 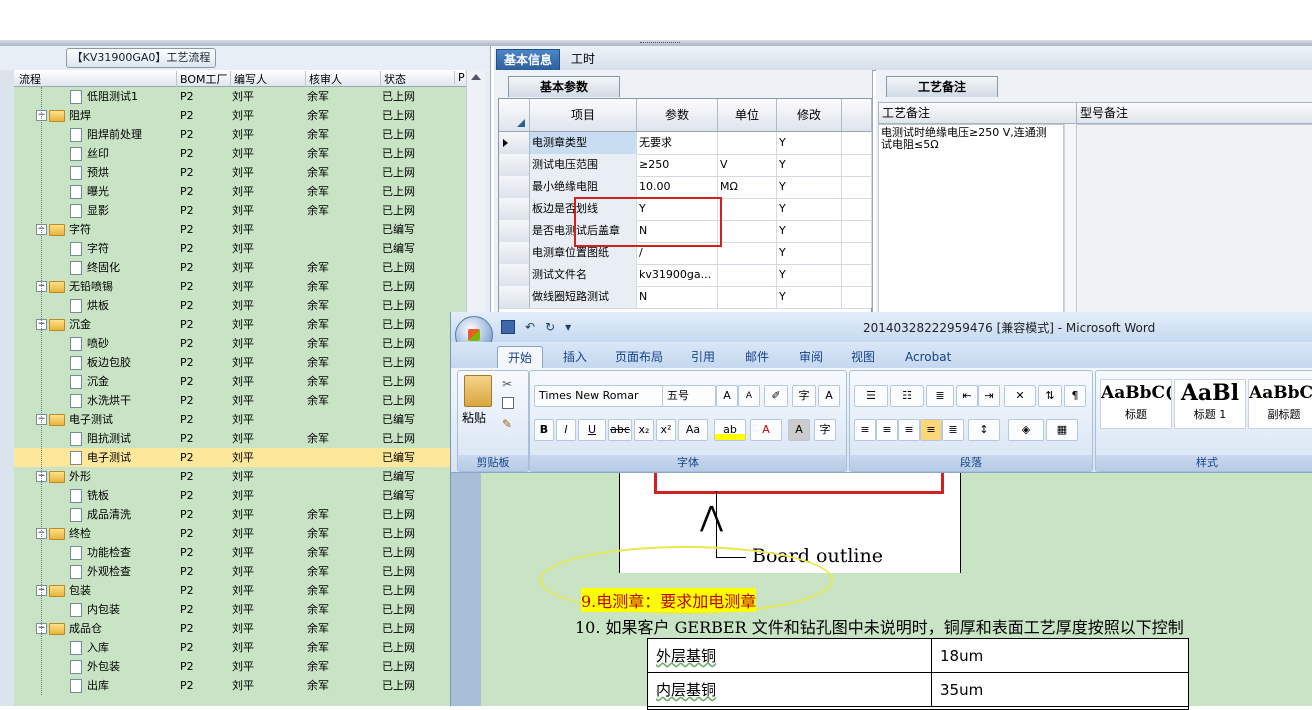 What do you see at coordinates (544, 430) in the screenshot?
I see `bold-icon: B` at bounding box center [544, 430].